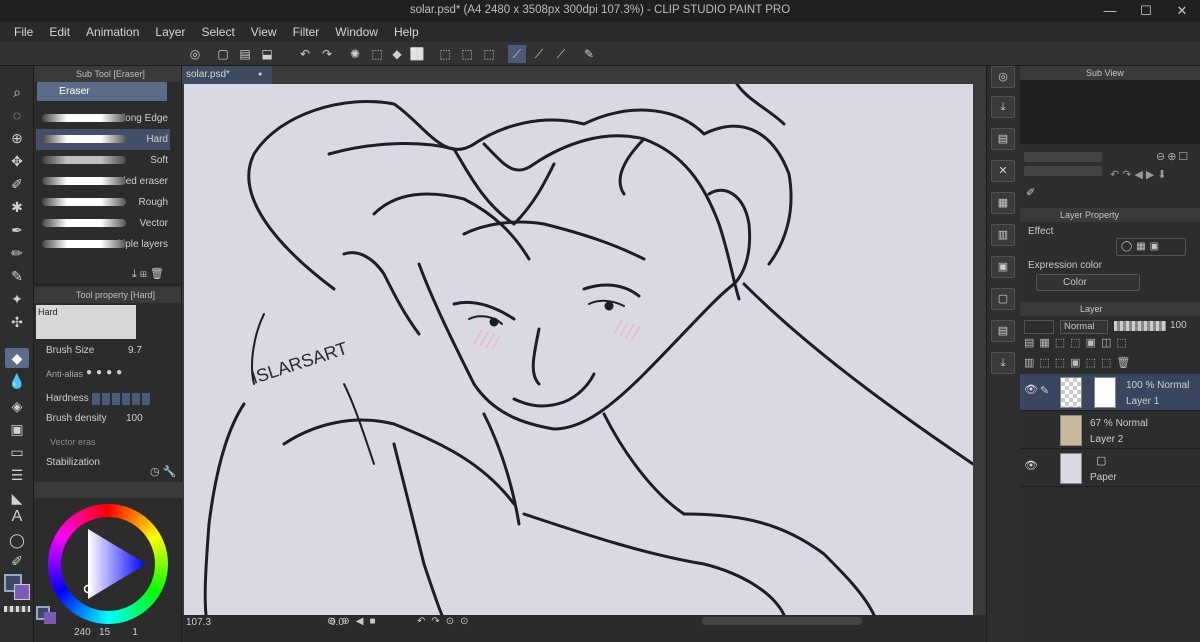 The image size is (1200, 642). I want to click on brush-item-vector: Vector, so click(103, 223).